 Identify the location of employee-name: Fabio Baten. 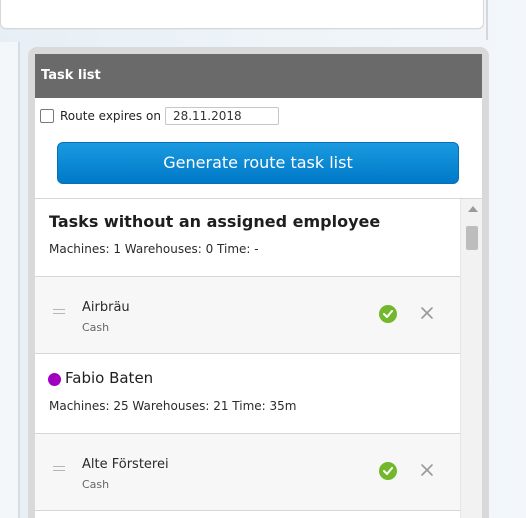
(109, 378).